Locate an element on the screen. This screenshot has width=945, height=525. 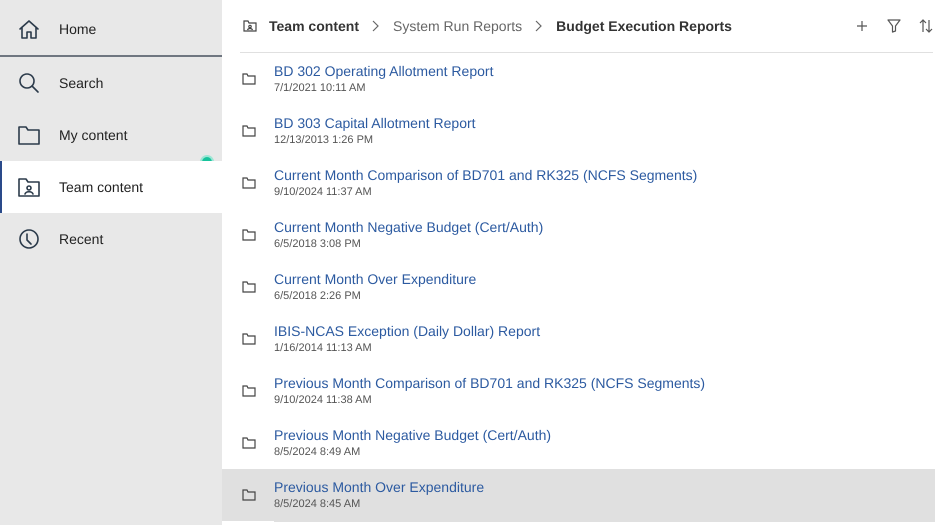
sort-button is located at coordinates (926, 26).